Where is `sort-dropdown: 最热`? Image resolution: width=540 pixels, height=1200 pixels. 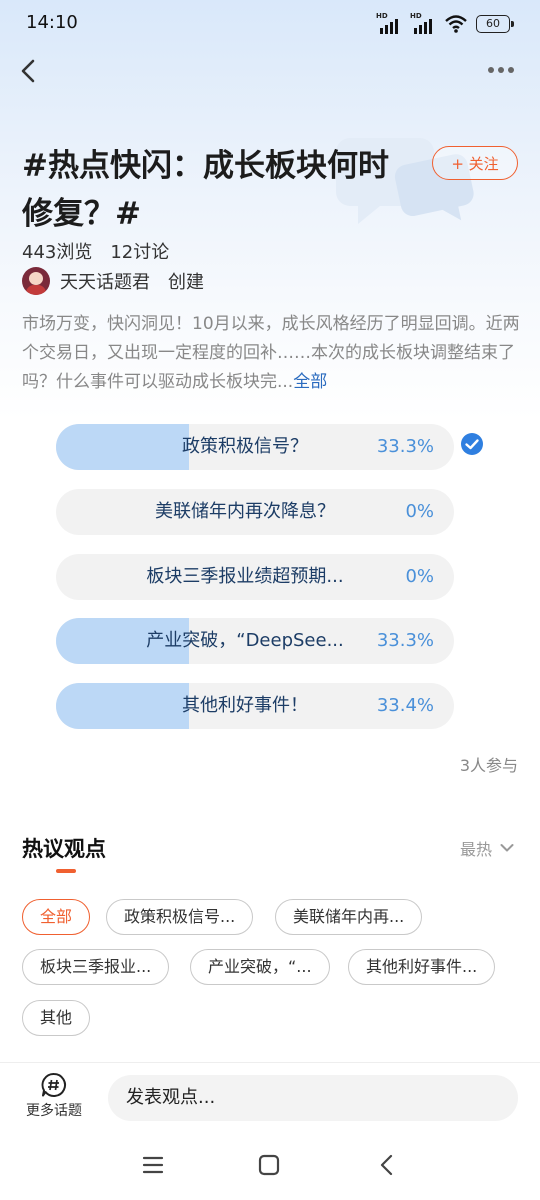
sort-dropdown: 最热 is located at coordinates (487, 848).